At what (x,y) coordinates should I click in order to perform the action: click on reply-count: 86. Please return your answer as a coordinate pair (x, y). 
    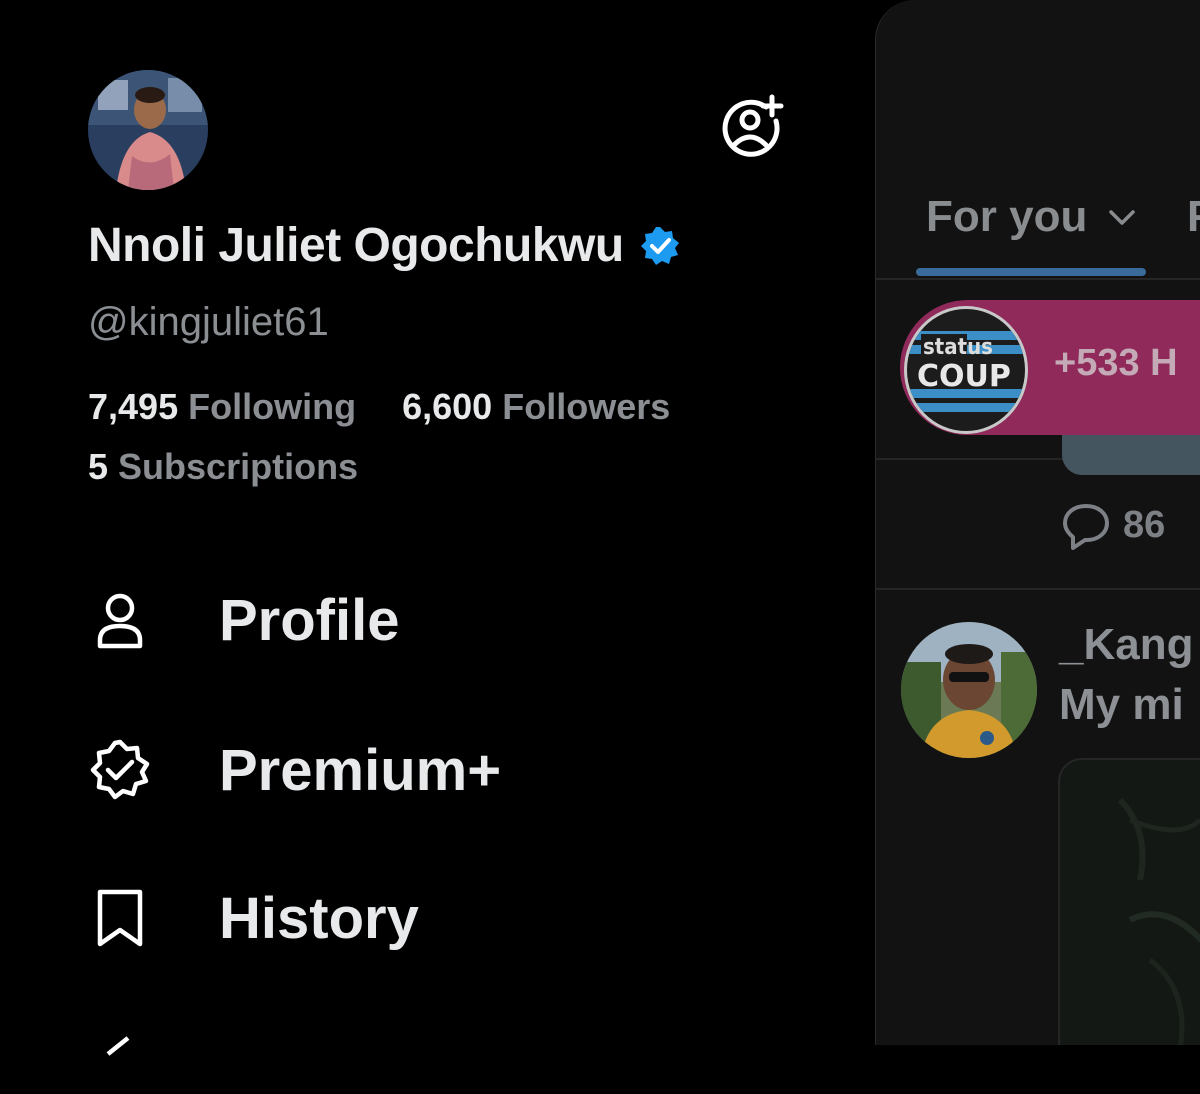
    Looking at the image, I should click on (1144, 524).